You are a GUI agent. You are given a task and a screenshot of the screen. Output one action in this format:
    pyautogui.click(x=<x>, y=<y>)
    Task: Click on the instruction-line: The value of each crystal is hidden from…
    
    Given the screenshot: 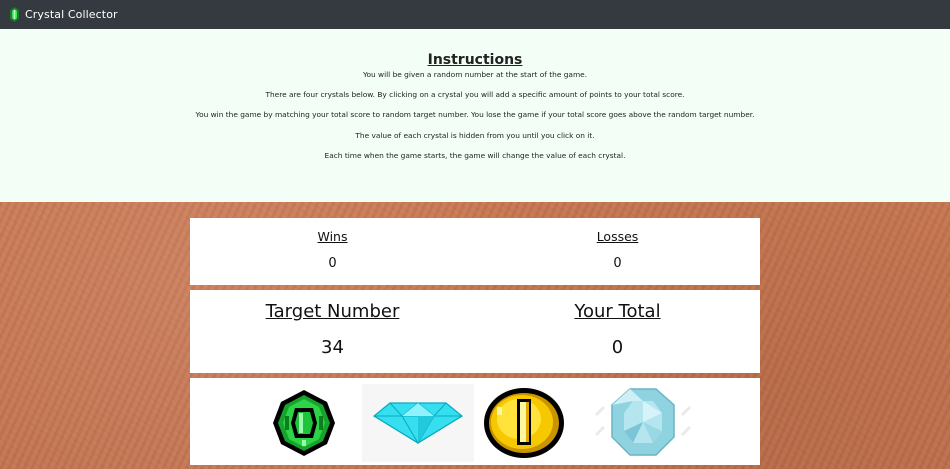 What is the action you would take?
    pyautogui.click(x=475, y=135)
    